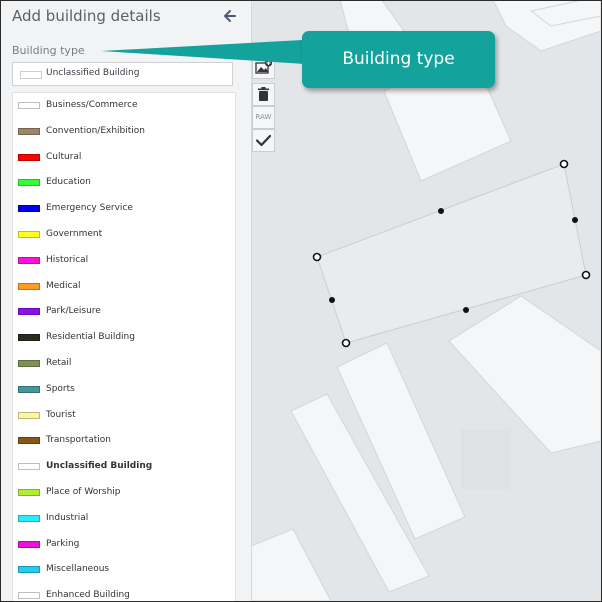  I want to click on confirm-button, so click(263, 140).